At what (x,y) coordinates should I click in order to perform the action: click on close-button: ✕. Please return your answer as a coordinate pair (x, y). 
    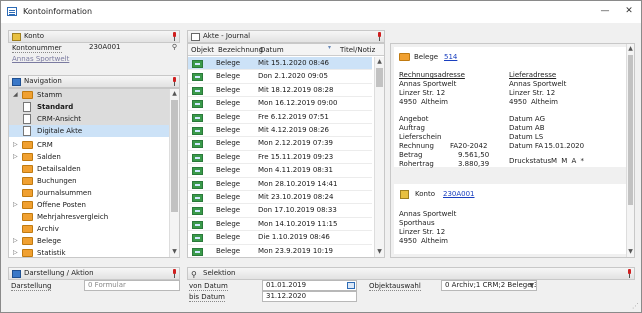
    Looking at the image, I should click on (629, 11).